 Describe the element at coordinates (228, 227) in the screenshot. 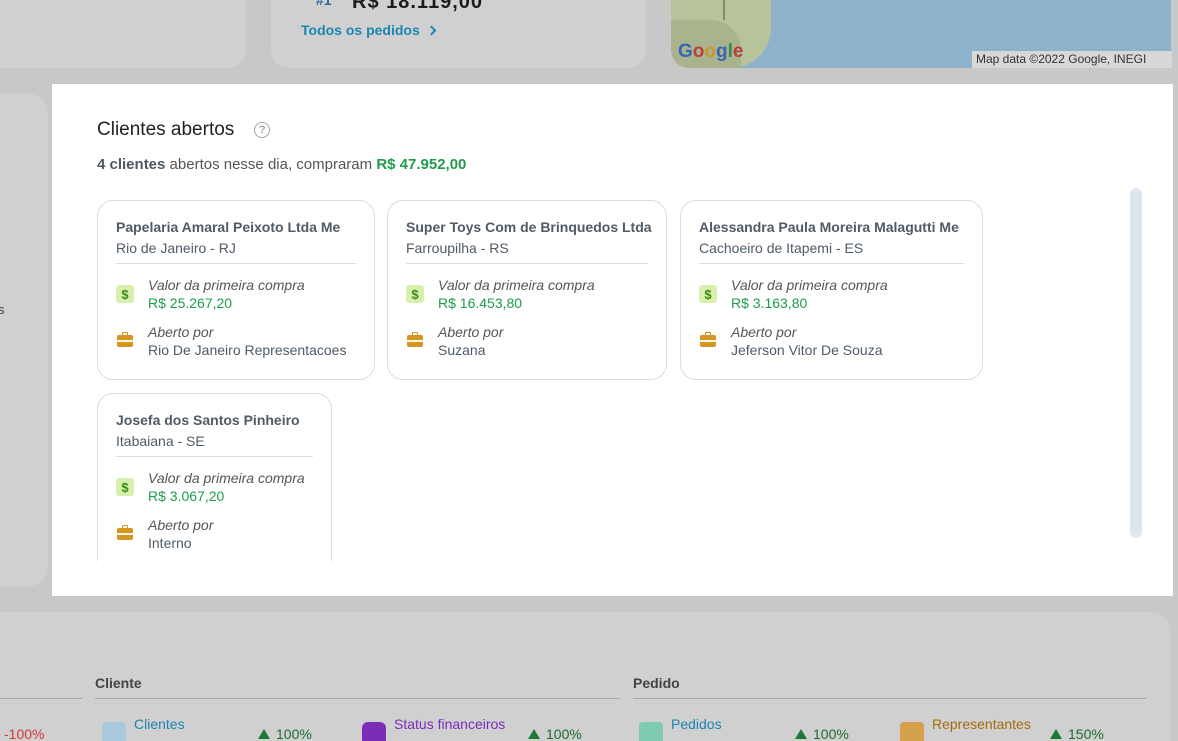

I see `client-name: Papelaria Amaral Peixoto Ltda Me` at that location.